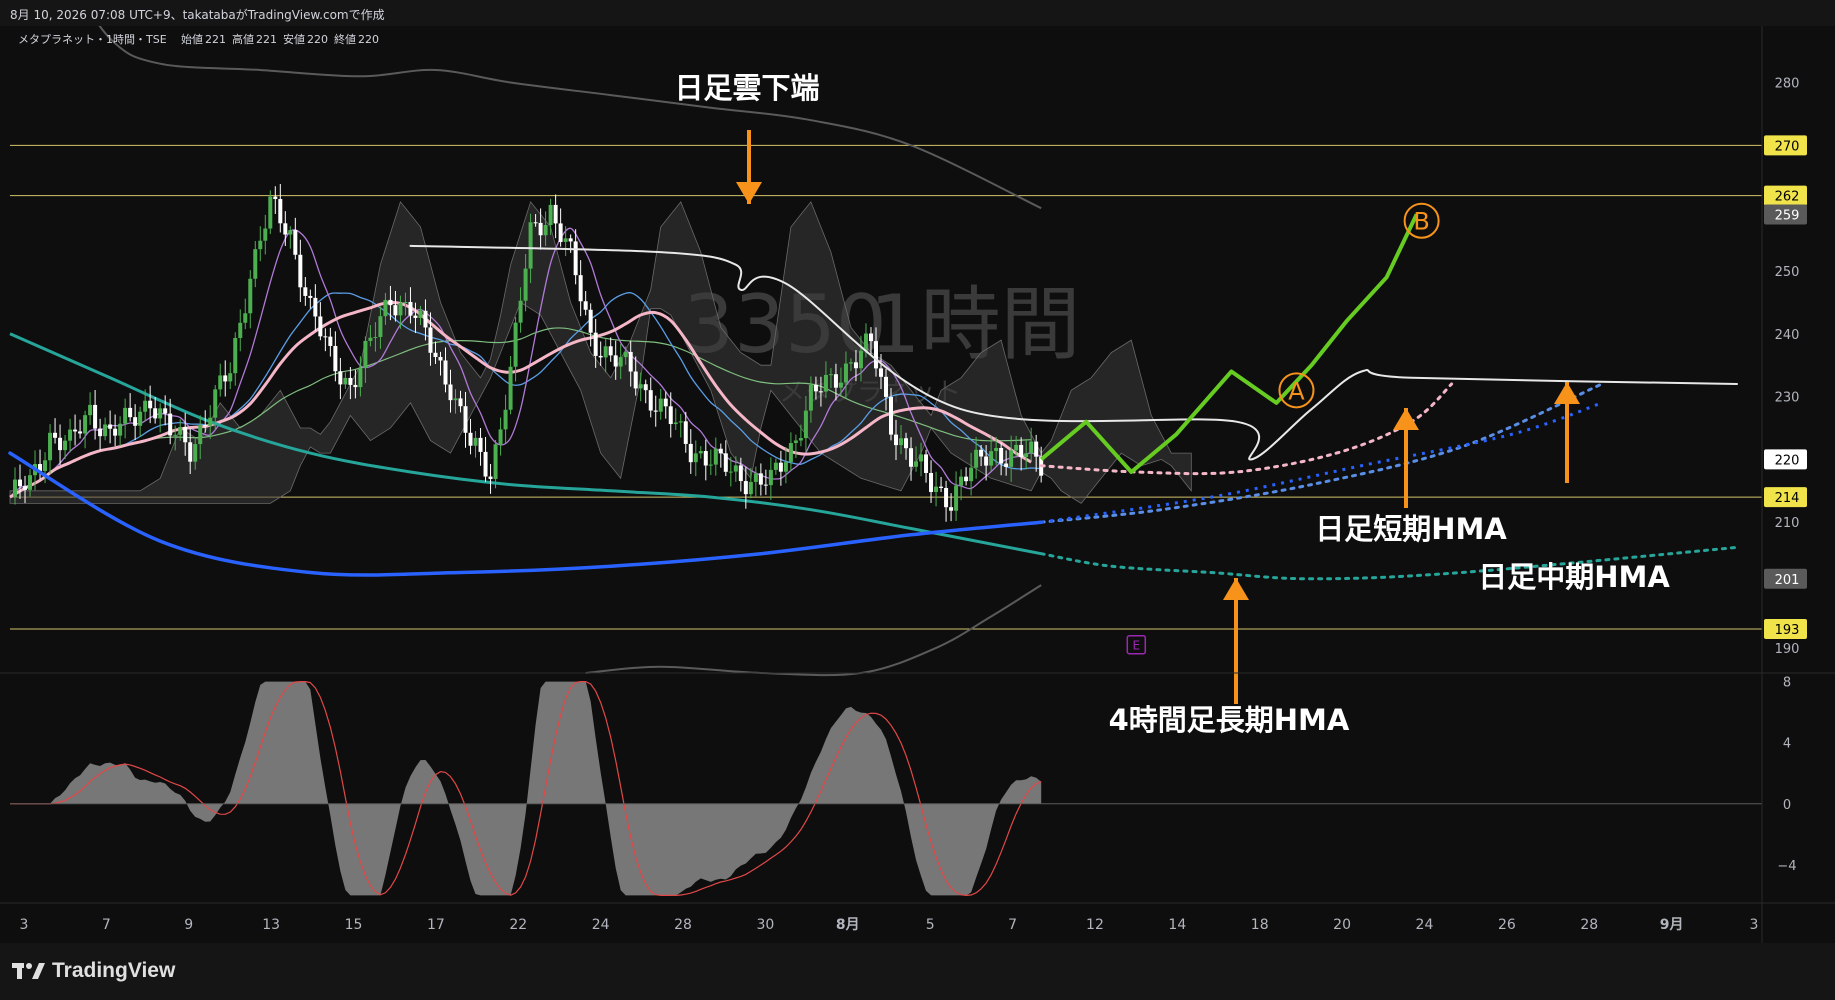 The height and width of the screenshot is (1000, 1835). I want to click on price-tick-label: 210, so click(1787, 523).